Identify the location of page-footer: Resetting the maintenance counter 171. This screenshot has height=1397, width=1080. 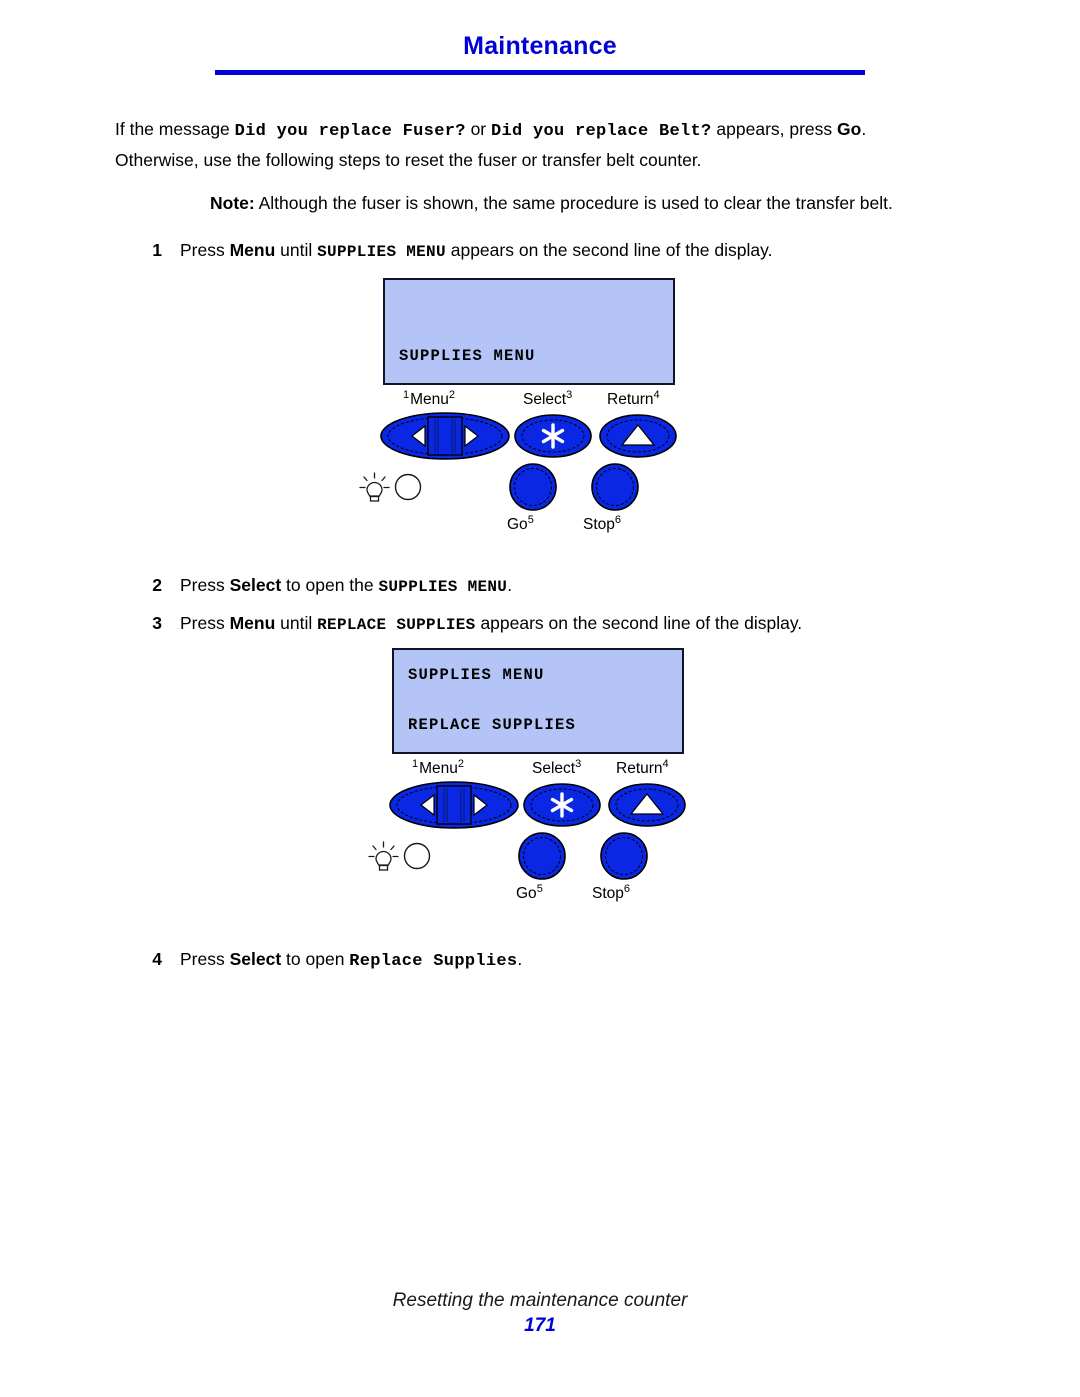
(540, 1313).